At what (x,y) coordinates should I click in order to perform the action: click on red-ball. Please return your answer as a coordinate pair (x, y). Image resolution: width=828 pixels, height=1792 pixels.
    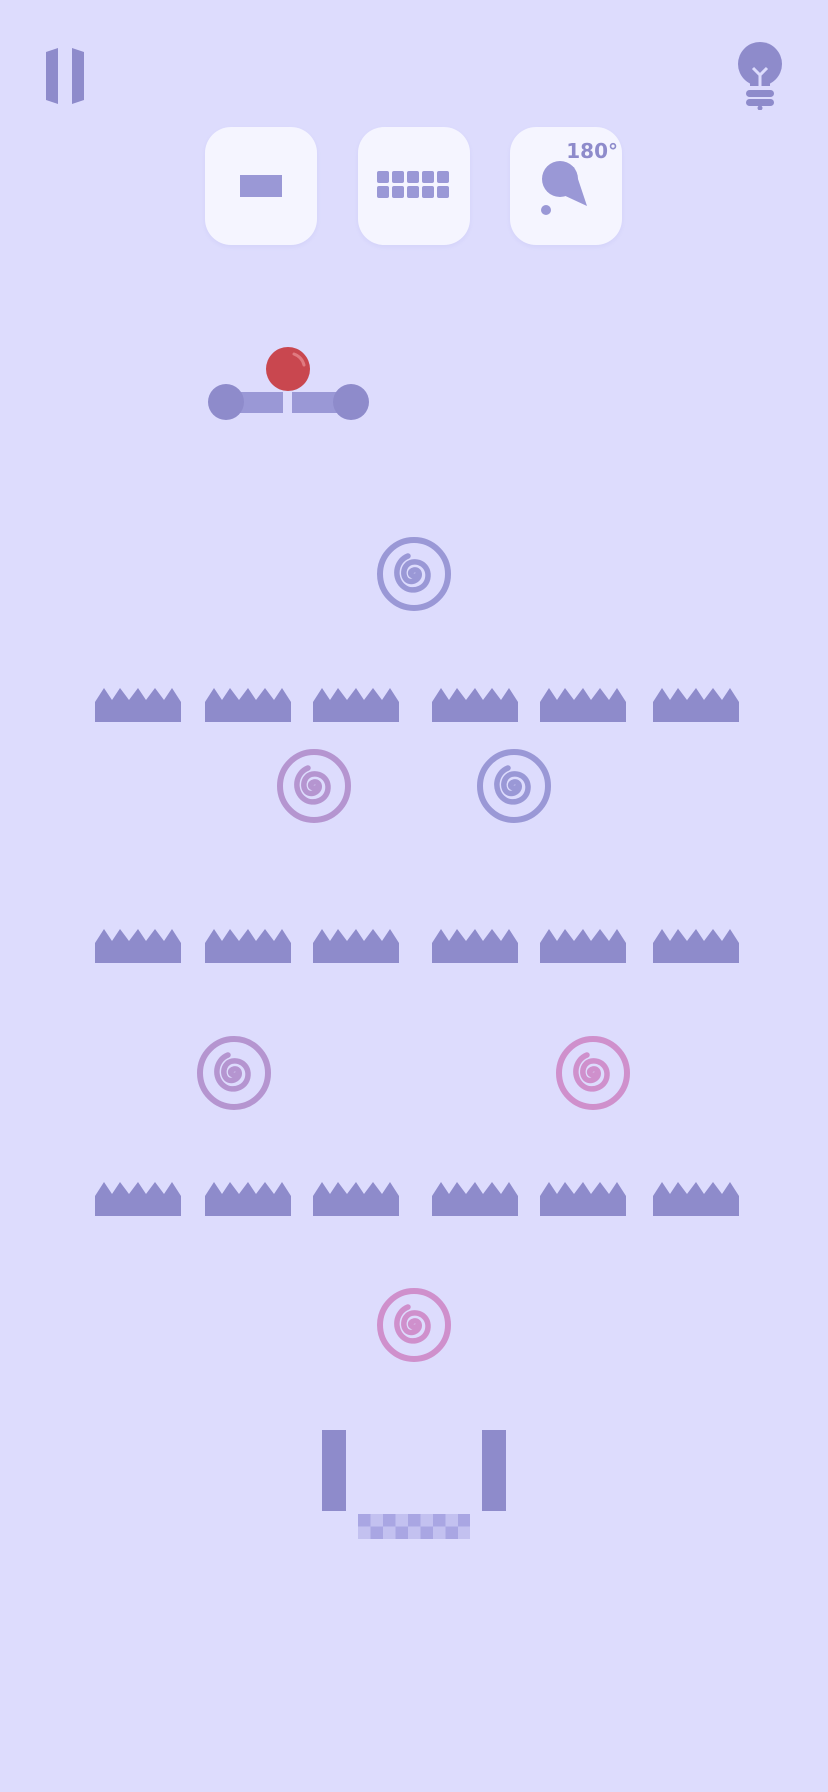
    Looking at the image, I should click on (288, 369).